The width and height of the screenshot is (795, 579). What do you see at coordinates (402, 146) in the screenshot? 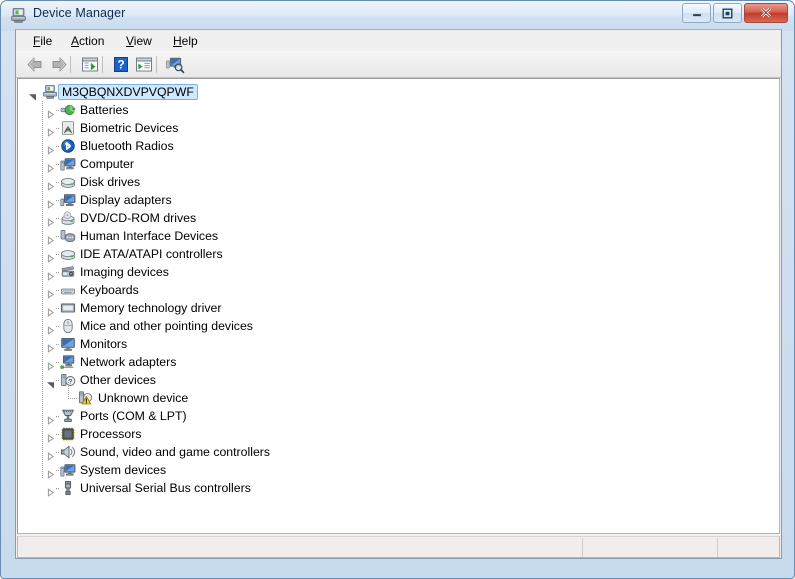
I see `tree-node-bluetooth-radios: Bluetooth Radios` at bounding box center [402, 146].